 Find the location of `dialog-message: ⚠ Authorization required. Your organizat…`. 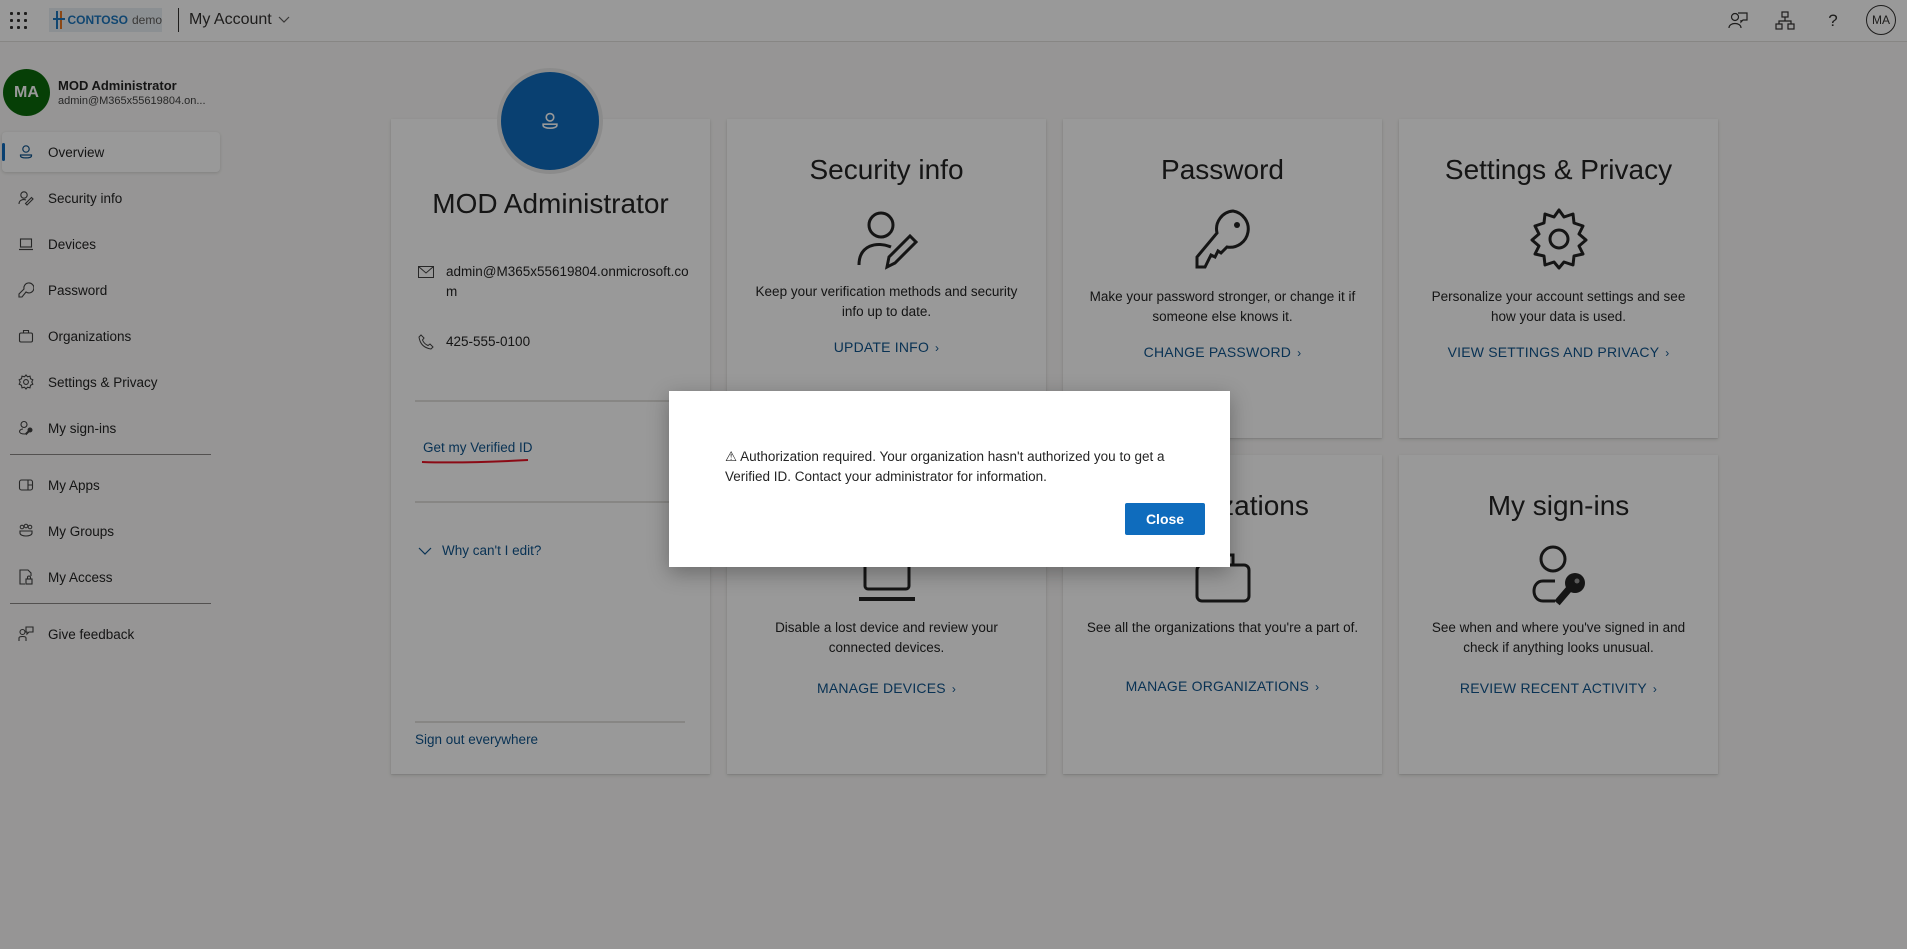

dialog-message: ⚠ Authorization required. Your organizat… is located at coordinates (945, 466).